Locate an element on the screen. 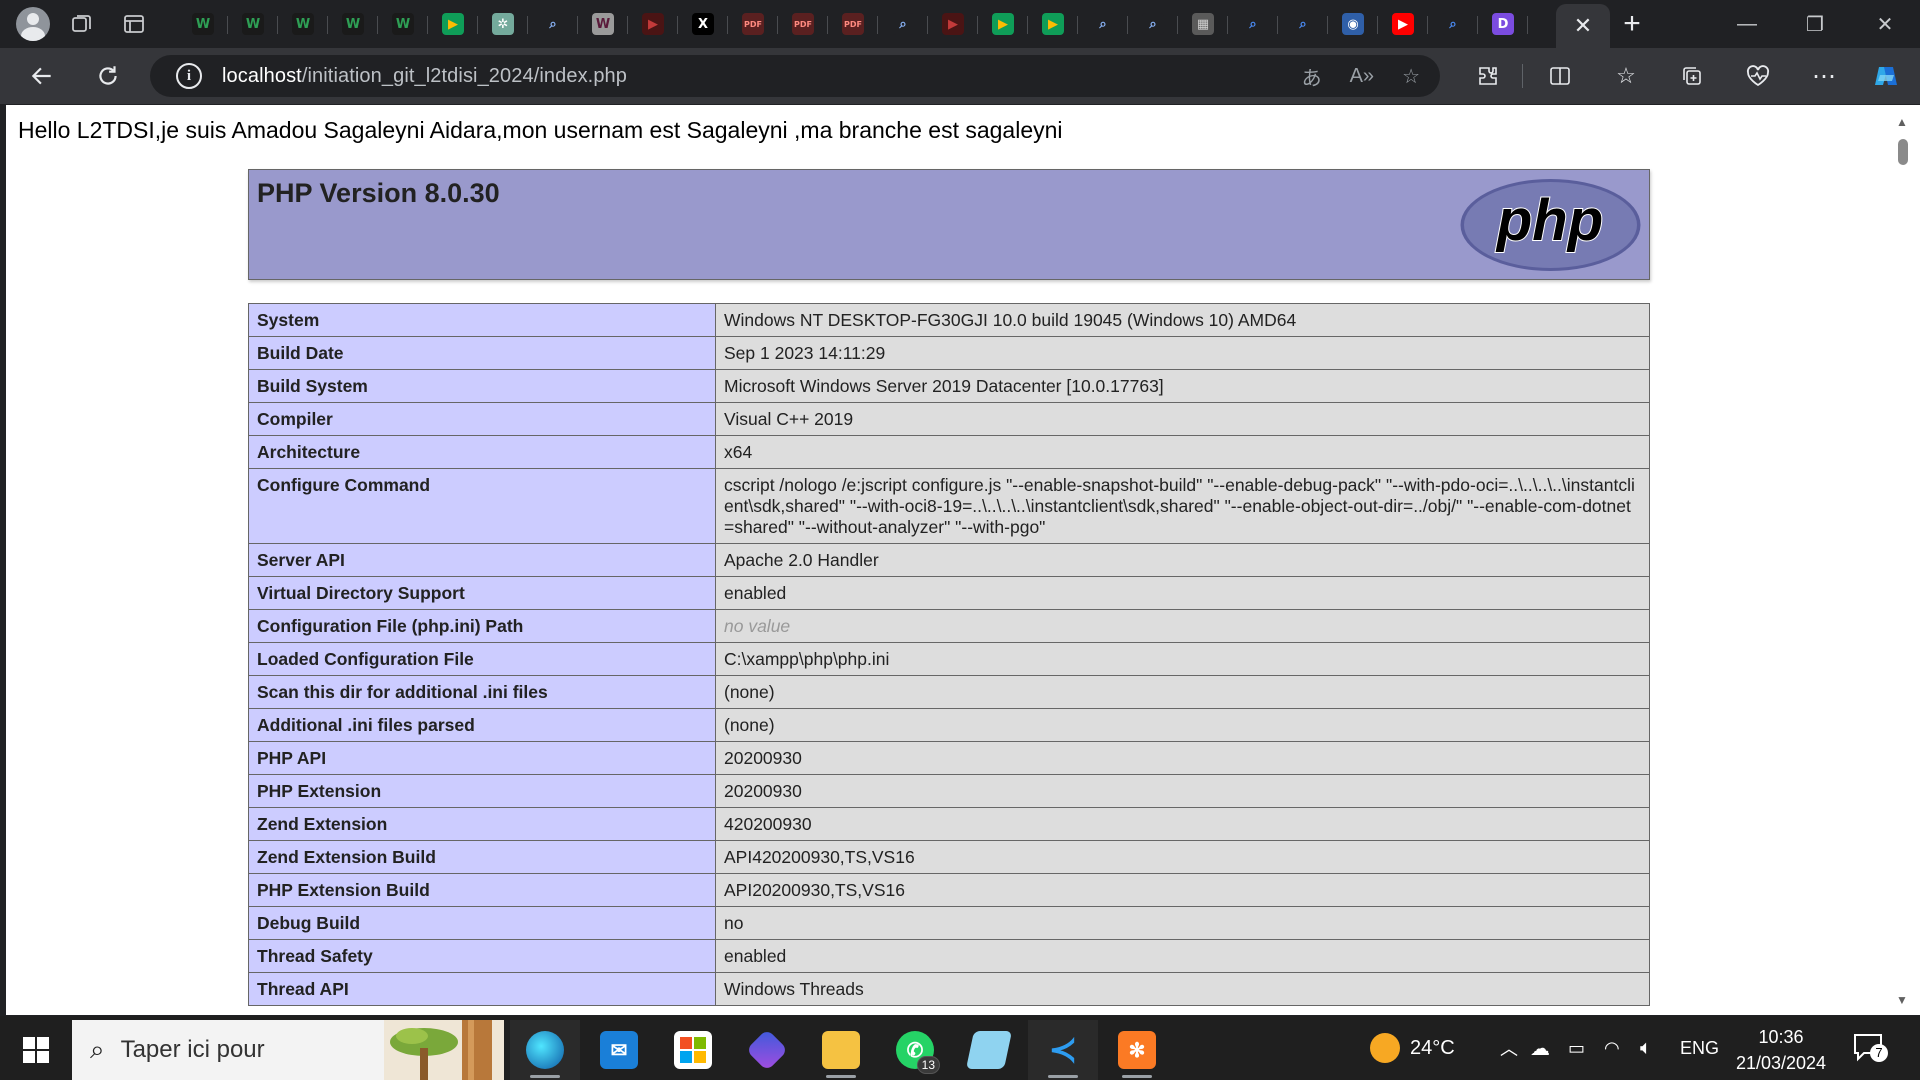 This screenshot has width=1920, height=1080. xampp-icon: ✻ is located at coordinates (1137, 1050).